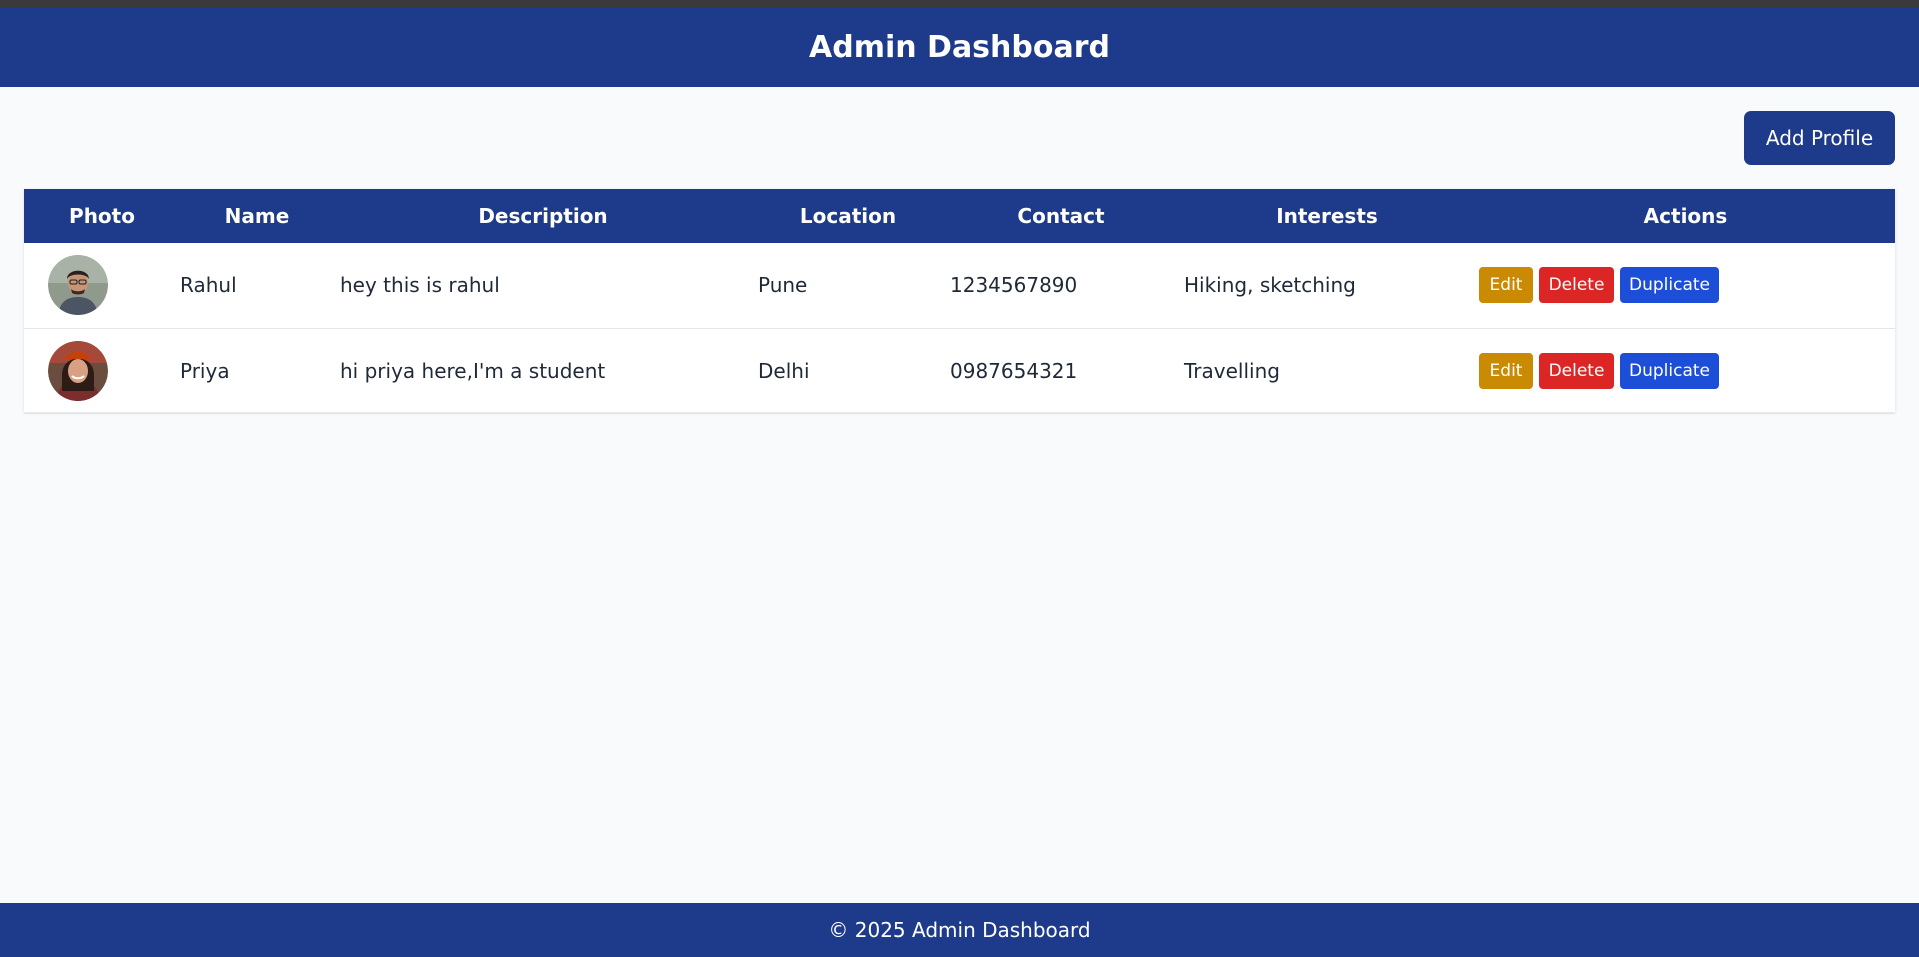 Image resolution: width=1919 pixels, height=957 pixels. Describe the element at coordinates (959, 4) in the screenshot. I see `window-top-strip` at that location.